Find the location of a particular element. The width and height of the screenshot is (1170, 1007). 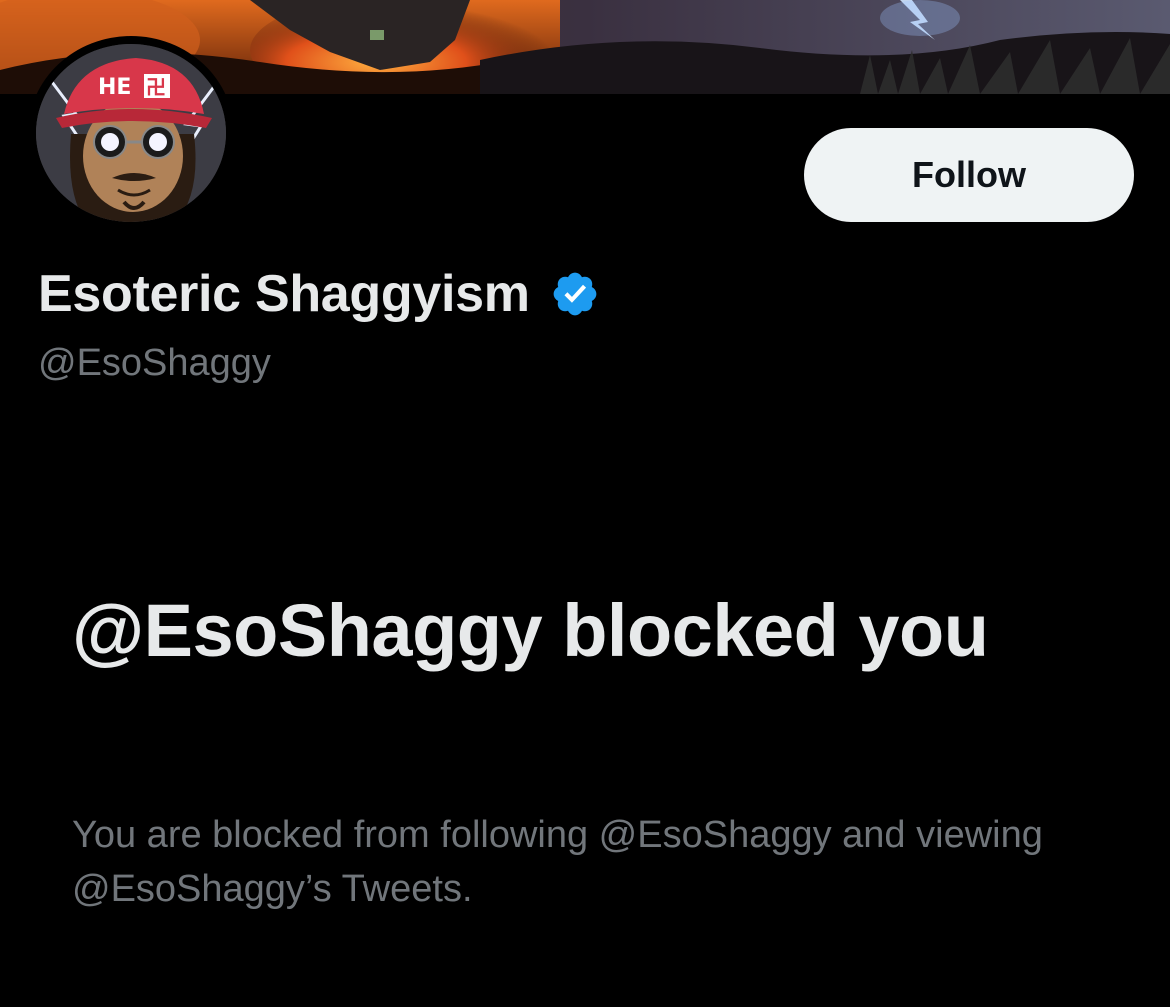

avatar-cap-symbol: 卍 is located at coordinates (156, 87).